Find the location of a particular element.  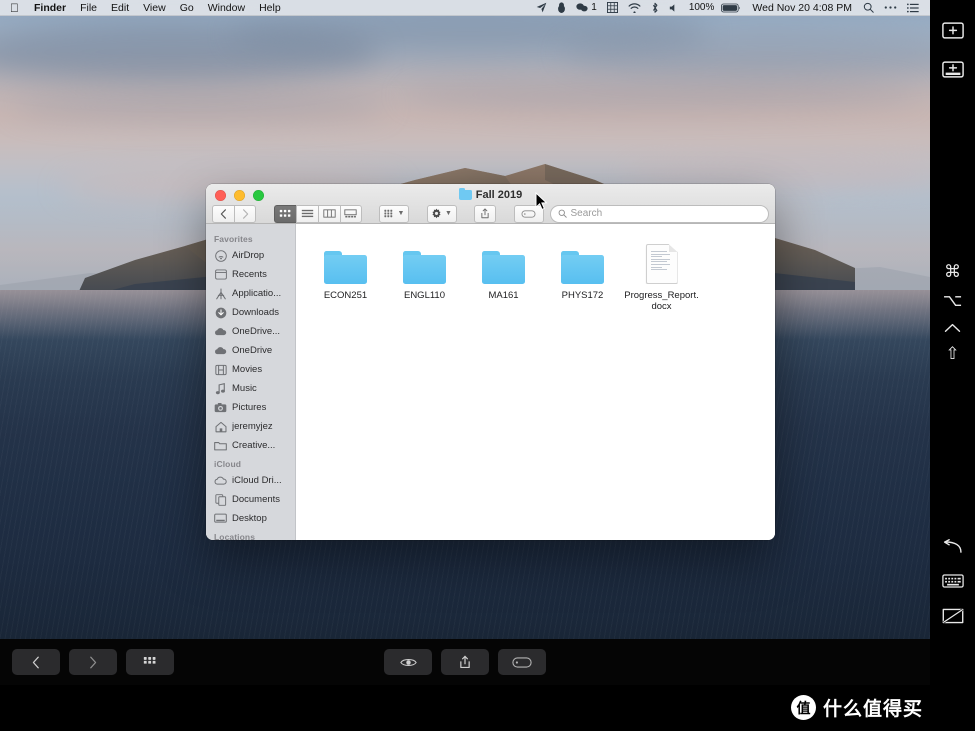

share-button is located at coordinates (485, 213).